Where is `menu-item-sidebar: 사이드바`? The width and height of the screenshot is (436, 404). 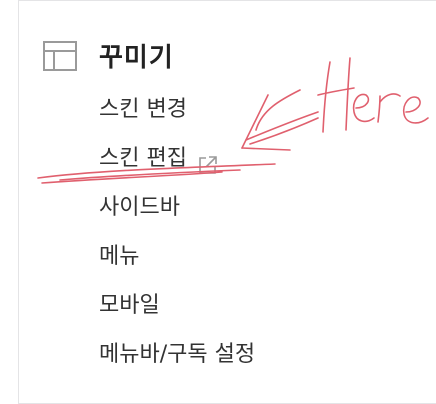 menu-item-sidebar: 사이드바 is located at coordinates (177, 207).